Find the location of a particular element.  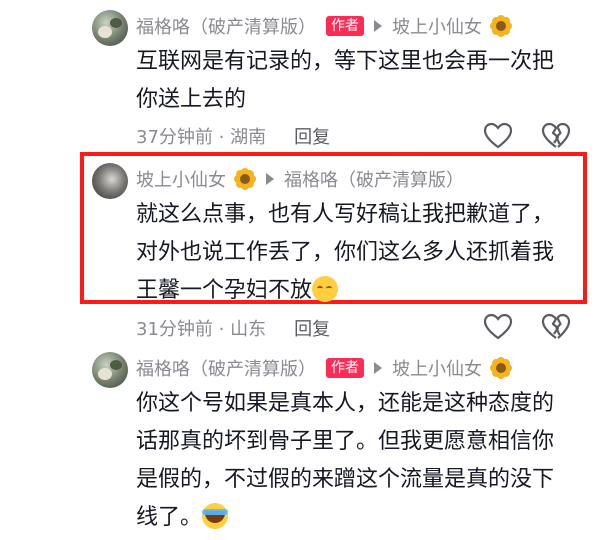

crying-laughing-emoji-icon is located at coordinates (215, 516).